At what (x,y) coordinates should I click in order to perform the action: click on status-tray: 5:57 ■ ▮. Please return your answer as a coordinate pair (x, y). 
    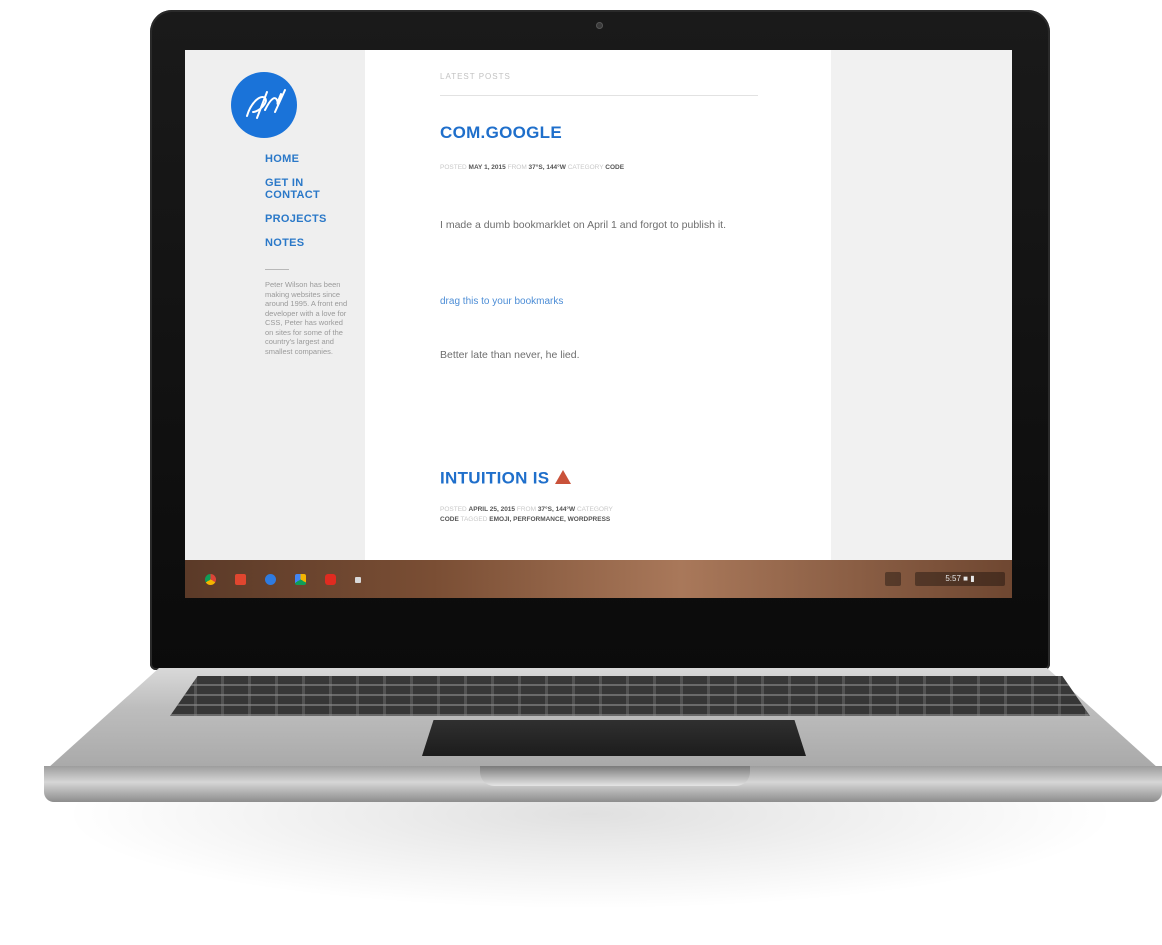
    Looking at the image, I should click on (960, 579).